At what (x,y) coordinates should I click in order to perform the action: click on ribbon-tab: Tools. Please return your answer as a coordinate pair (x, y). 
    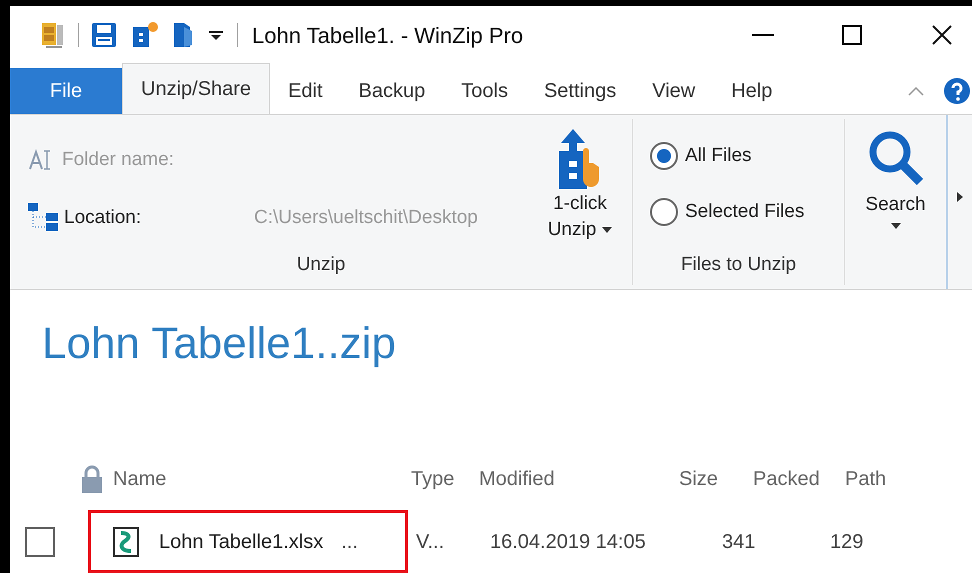
    Looking at the image, I should click on (484, 91).